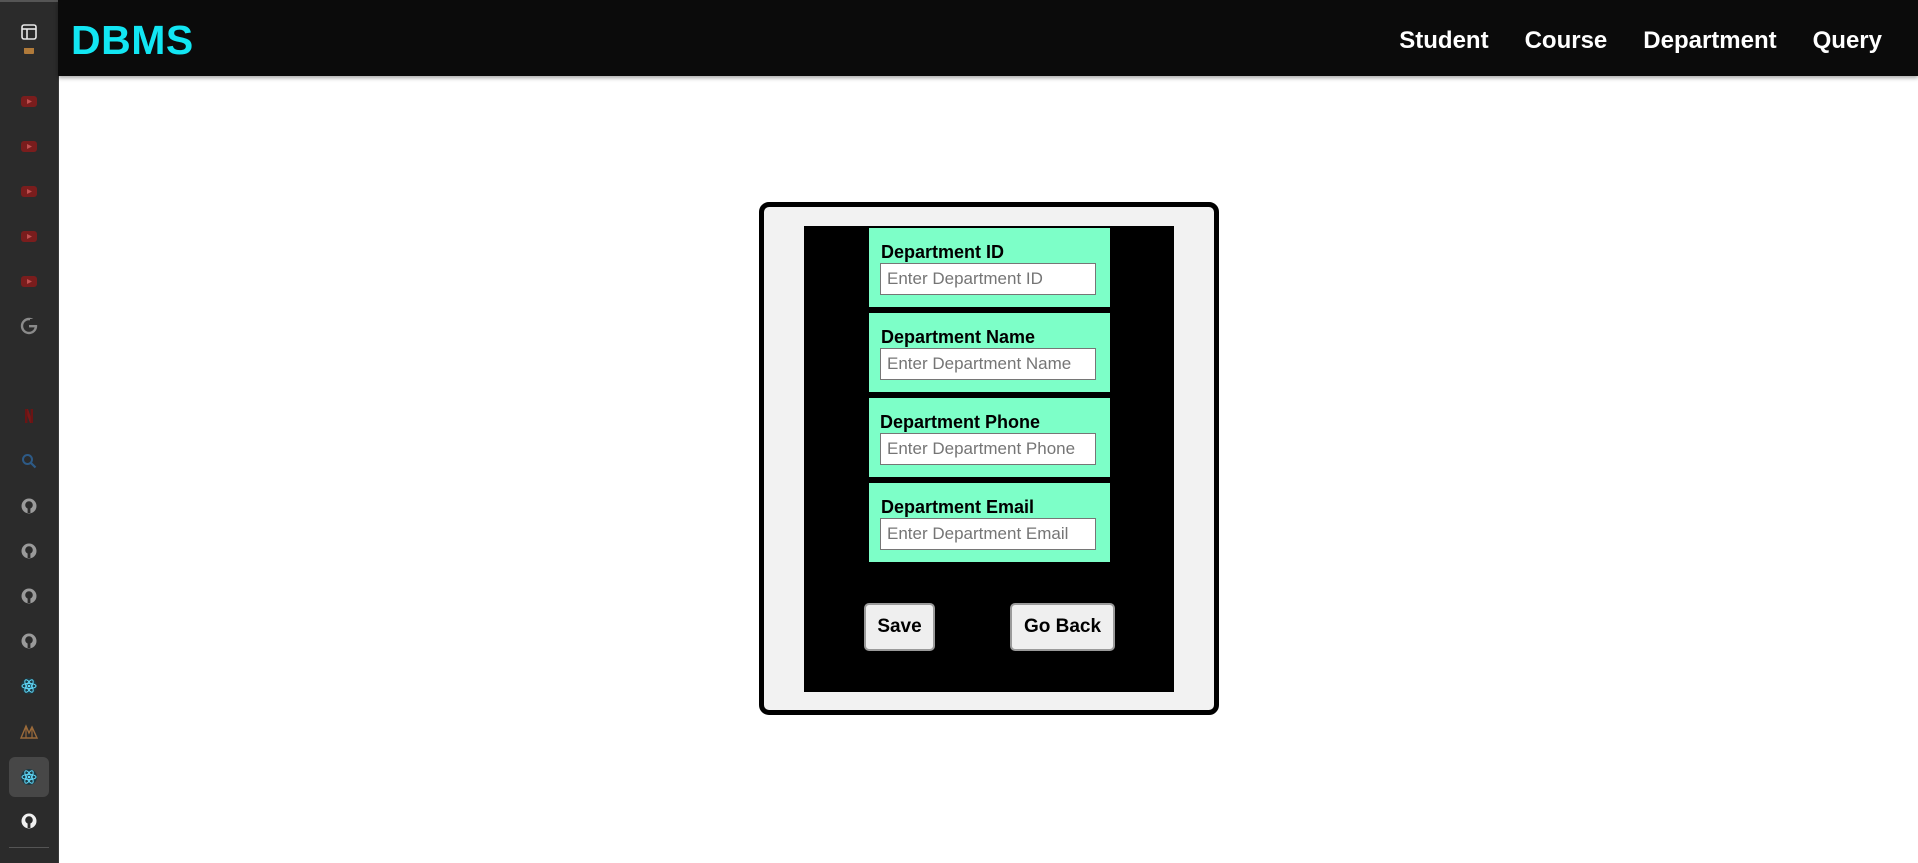 This screenshot has height=863, width=1918. I want to click on nav-link-department: Department, so click(1709, 41).